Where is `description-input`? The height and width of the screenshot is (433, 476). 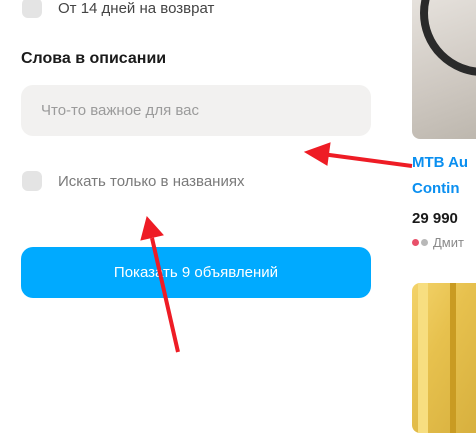 description-input is located at coordinates (205, 110).